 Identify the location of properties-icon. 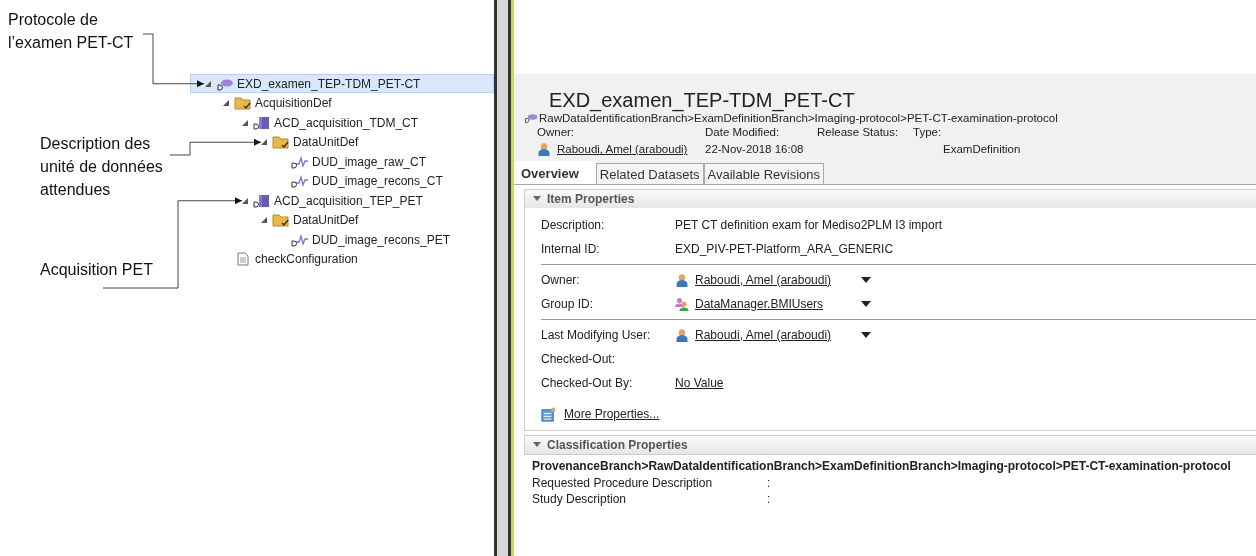
(548, 414).